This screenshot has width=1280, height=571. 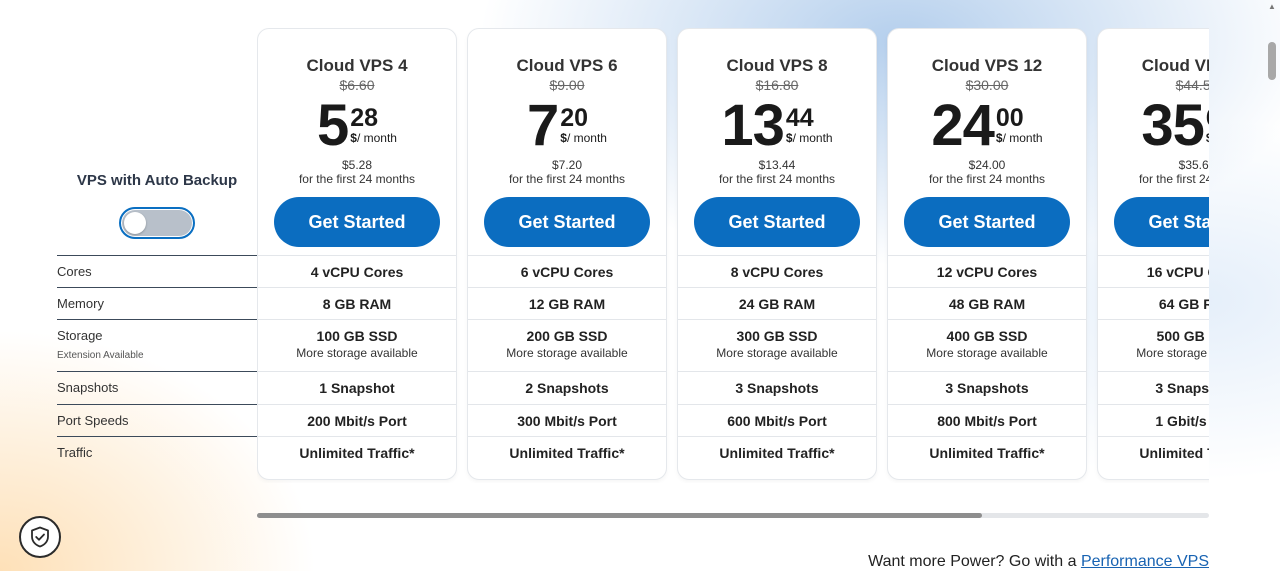 What do you see at coordinates (373, 120) in the screenshot?
I see `plan-price-side: 28 $/ month` at bounding box center [373, 120].